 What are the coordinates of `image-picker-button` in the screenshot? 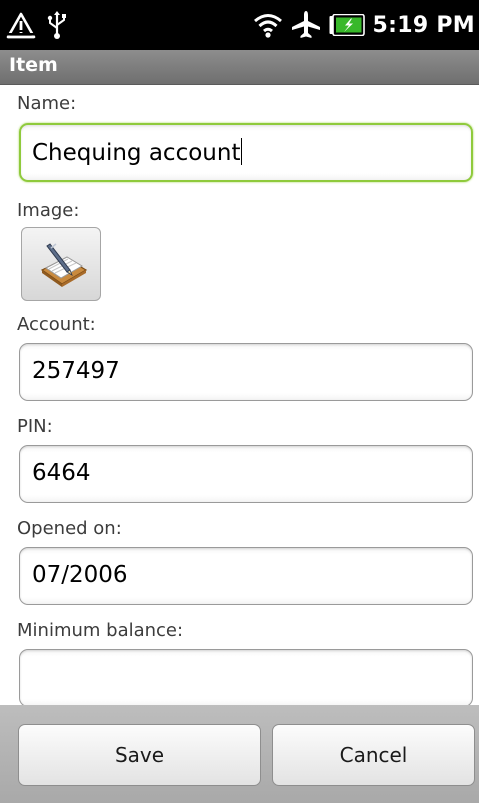 It's located at (61, 264).